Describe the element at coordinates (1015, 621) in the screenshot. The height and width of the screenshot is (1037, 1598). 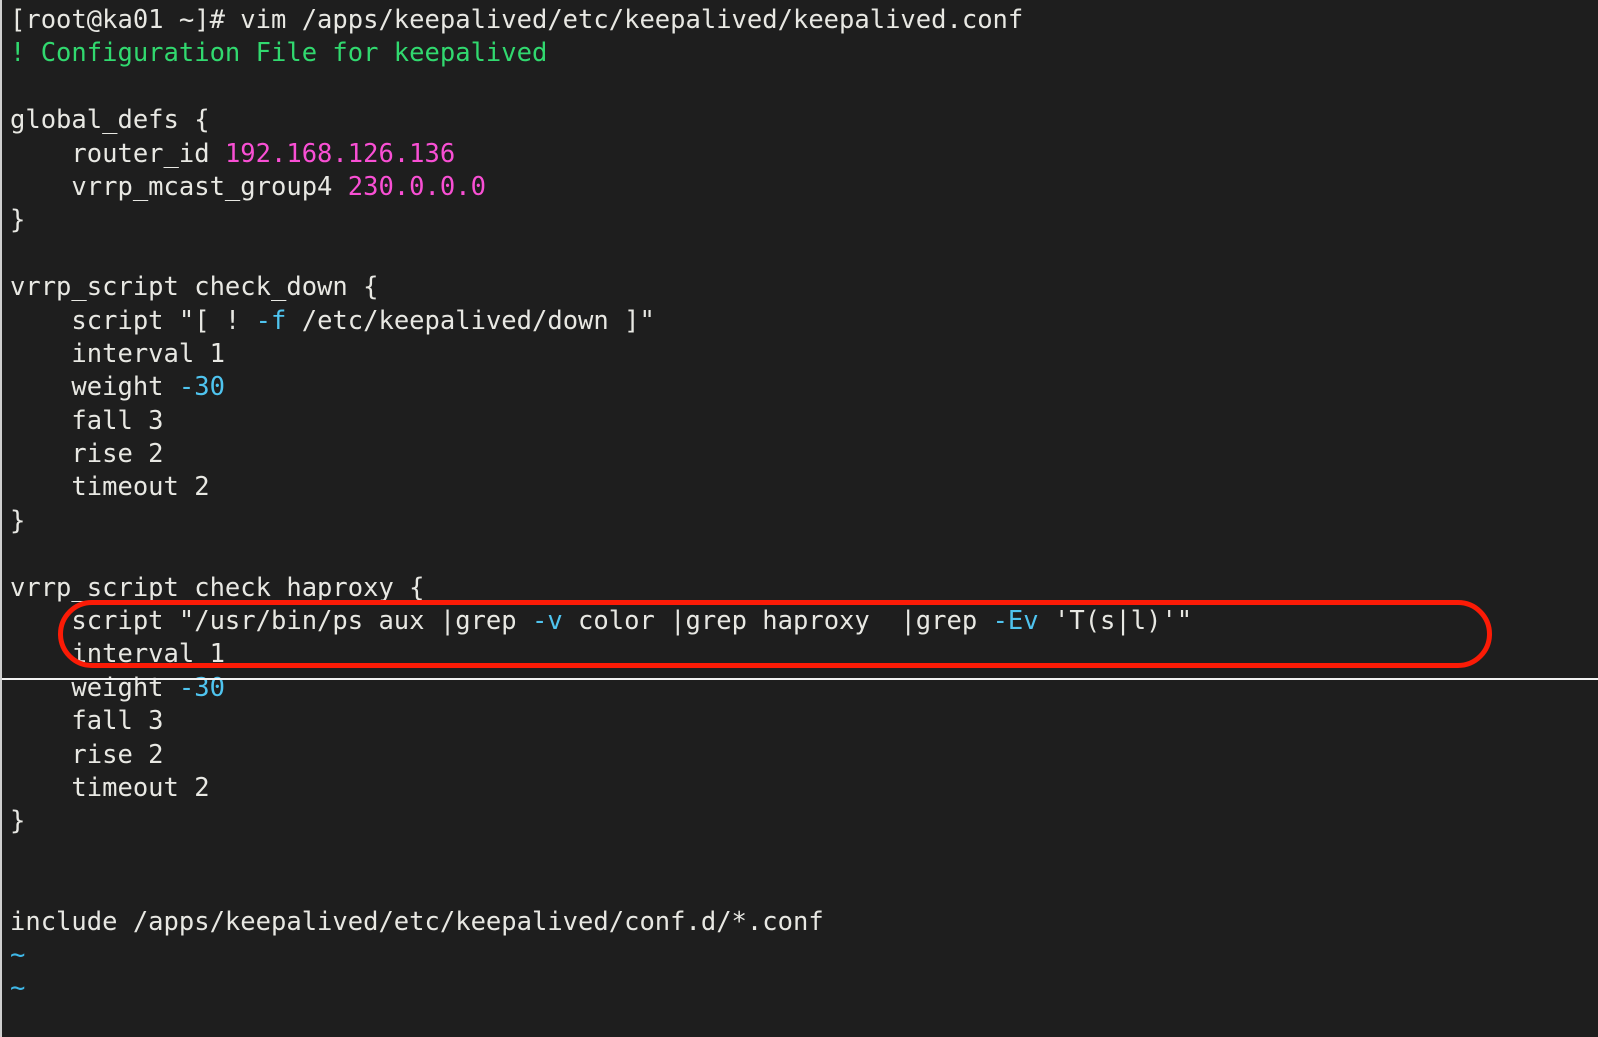
I see `code-token: -Ev` at that location.